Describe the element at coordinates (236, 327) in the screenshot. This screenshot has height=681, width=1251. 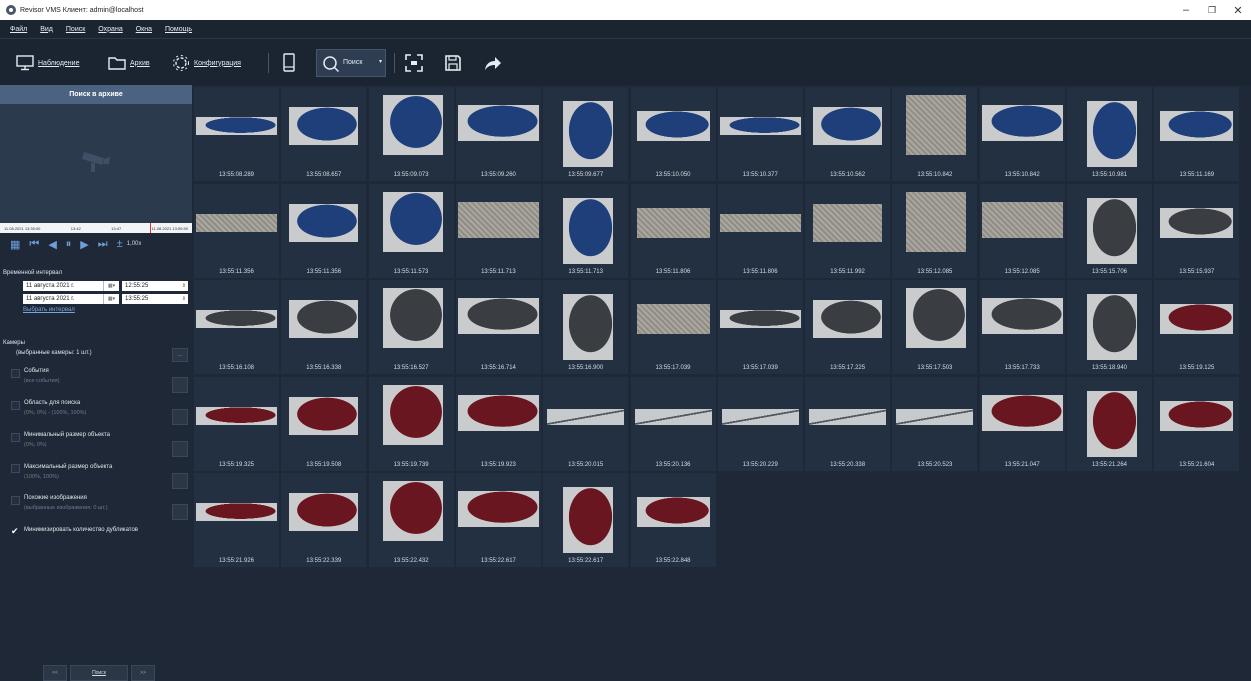
I see `result-thumbnail: 13:55:16.108` at that location.